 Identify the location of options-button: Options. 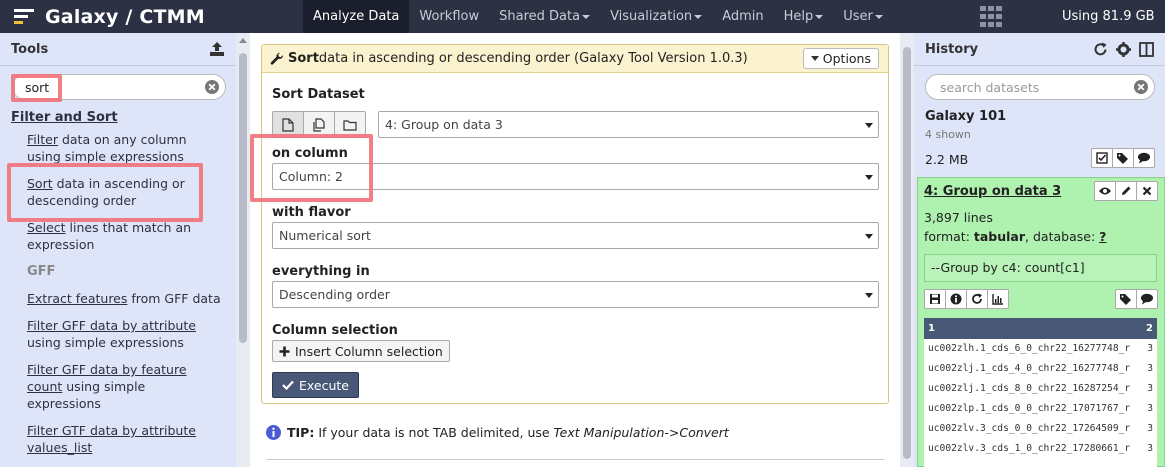
(840, 58).